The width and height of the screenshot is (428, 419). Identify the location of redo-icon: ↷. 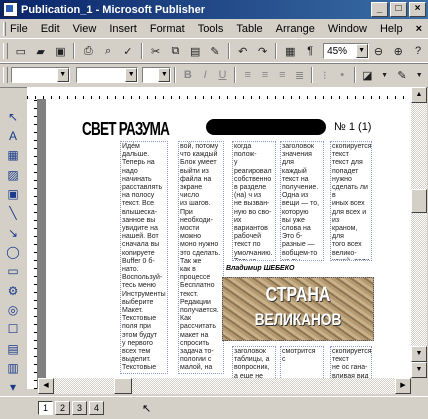
(263, 51).